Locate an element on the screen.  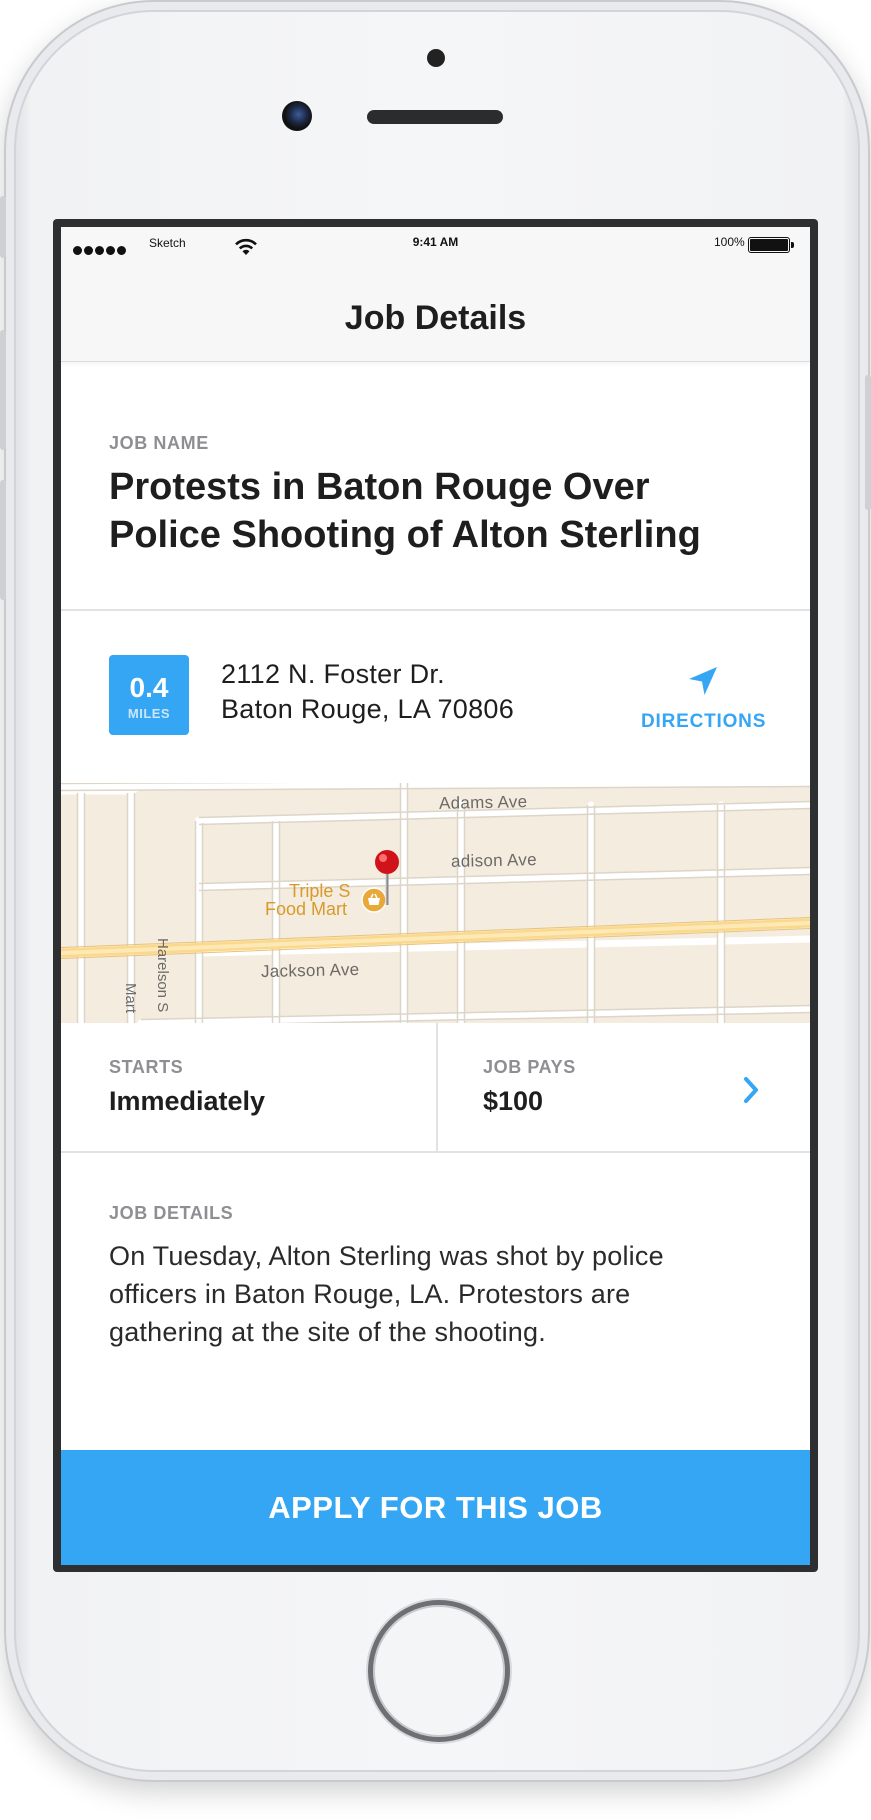
battery-tip is located at coordinates (792, 245).